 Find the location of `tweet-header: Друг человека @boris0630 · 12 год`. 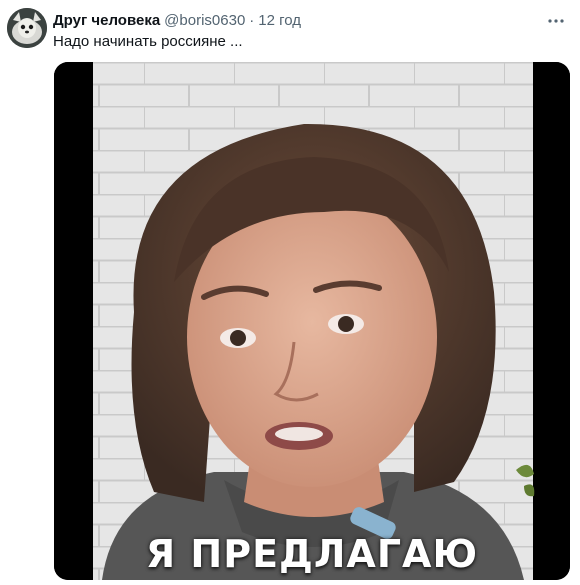

tweet-header: Друг человека @boris0630 · 12 год is located at coordinates (177, 20).